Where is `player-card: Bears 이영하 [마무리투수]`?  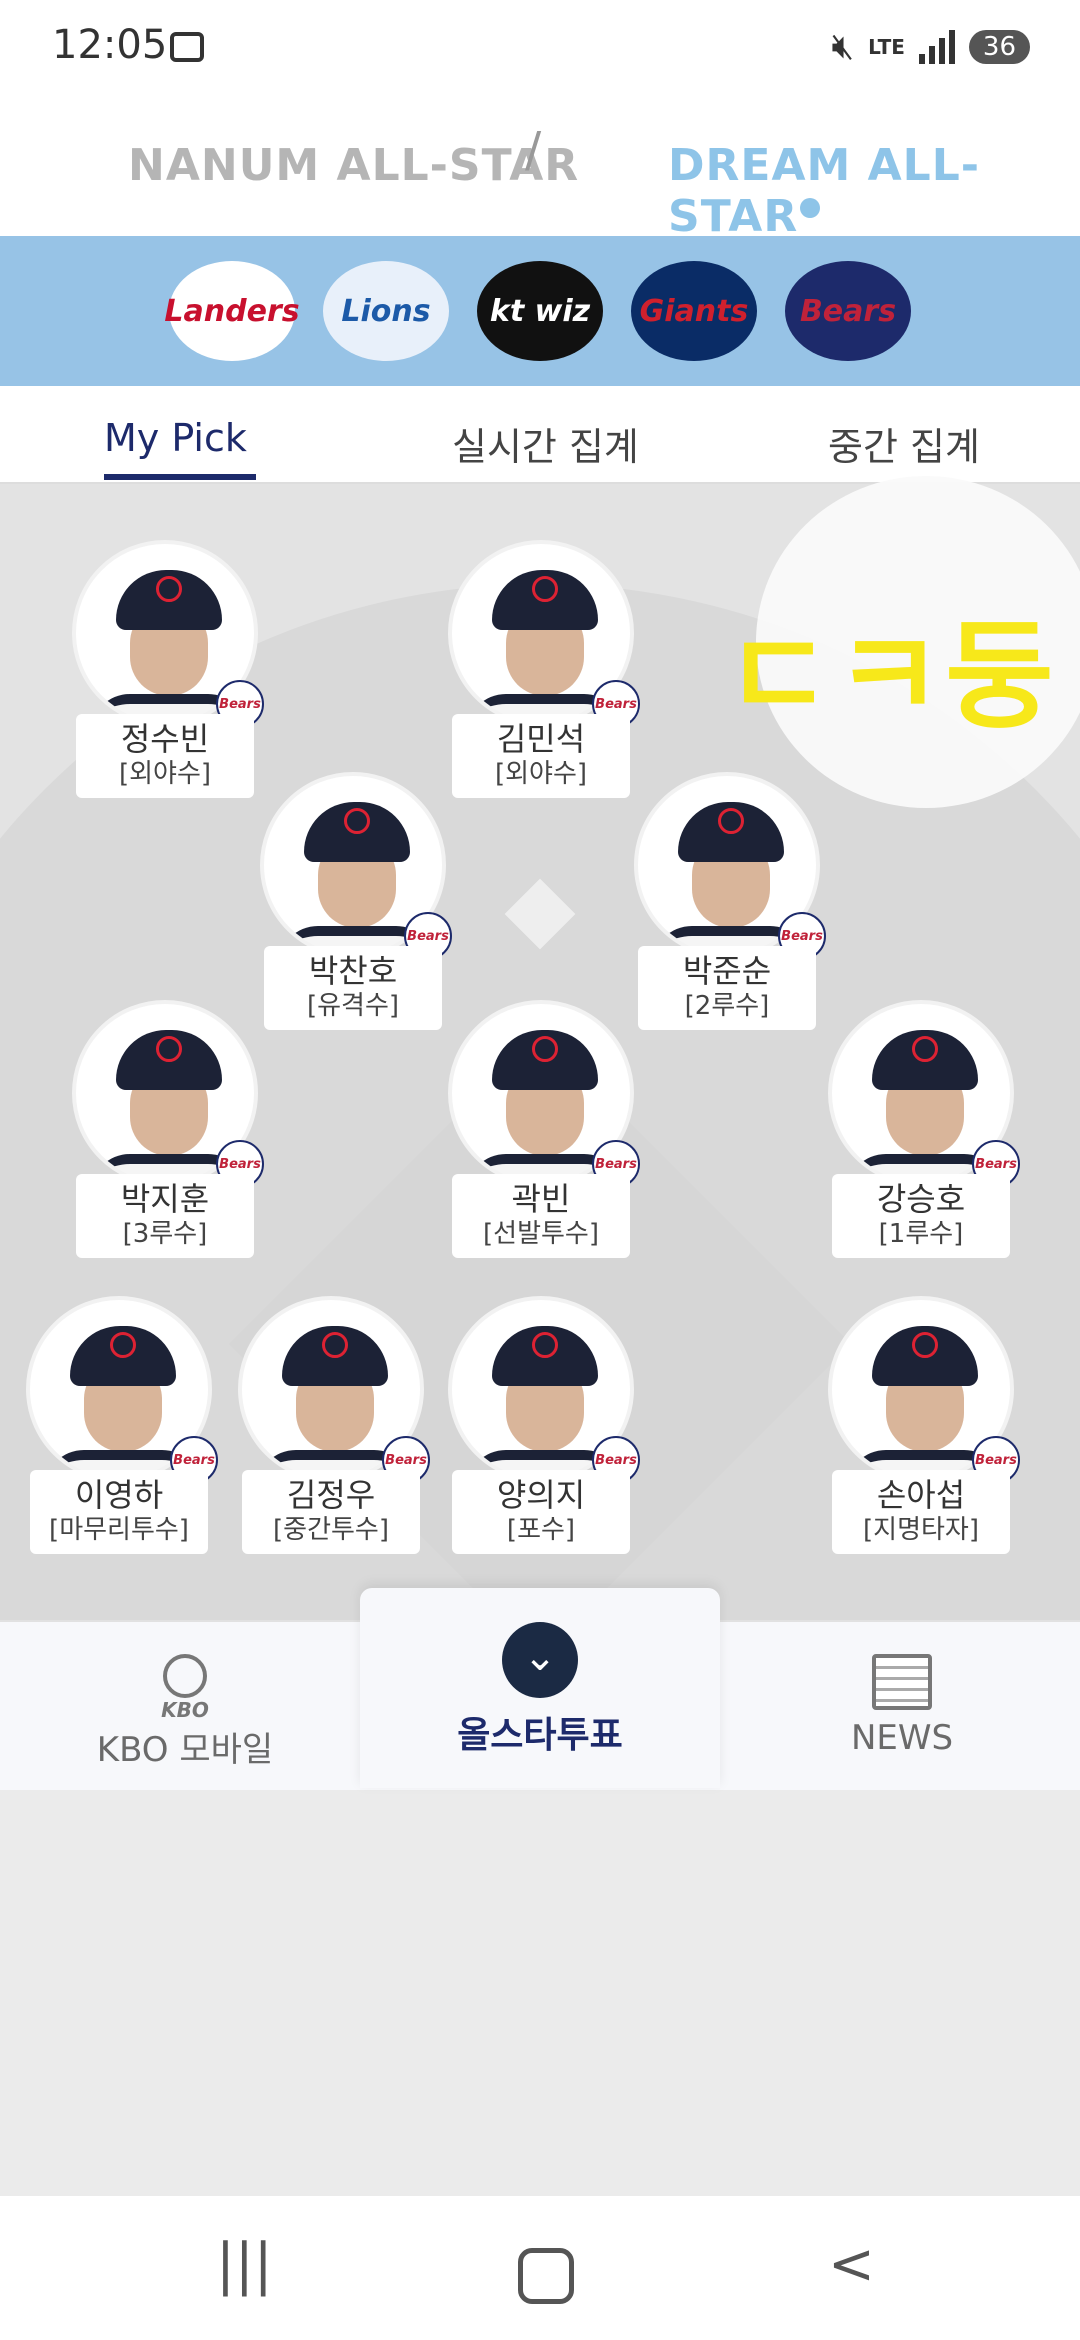 player-card: Bears 이영하 [마무리투수] is located at coordinates (121, 1425).